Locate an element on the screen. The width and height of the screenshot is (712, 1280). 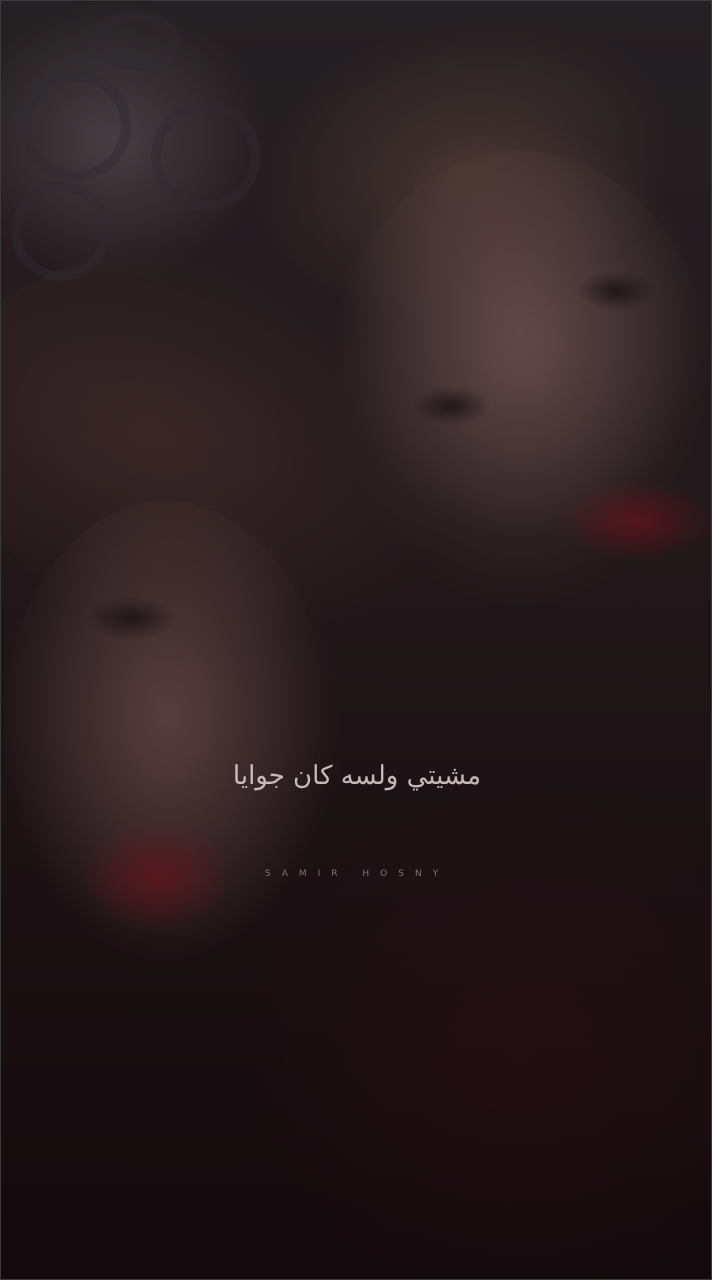
credit-watermark: SAMIR HOSNY is located at coordinates (357, 874).